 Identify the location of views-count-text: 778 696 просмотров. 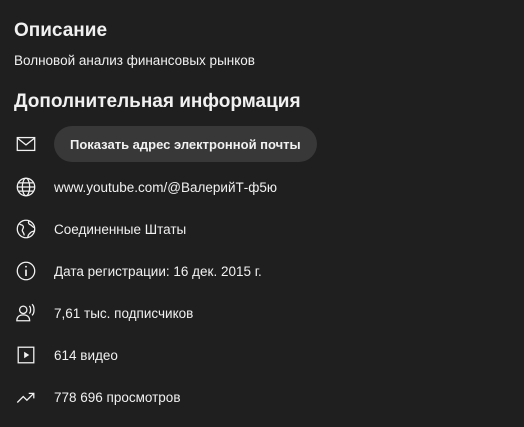
(117, 397).